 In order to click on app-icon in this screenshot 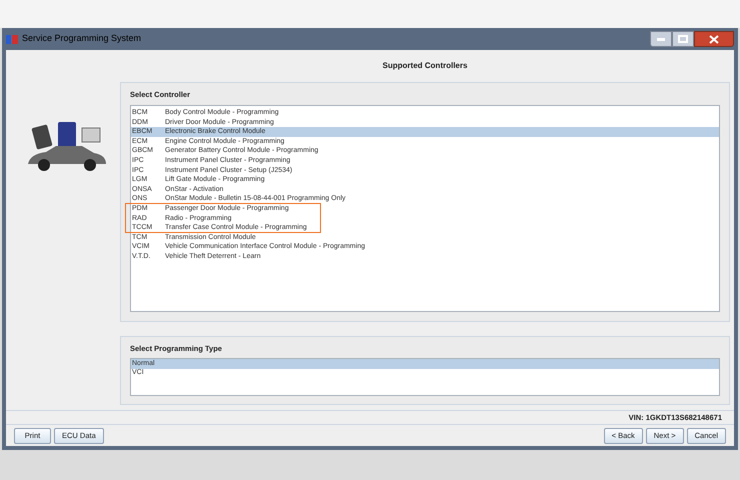, I will do `click(12, 39)`.